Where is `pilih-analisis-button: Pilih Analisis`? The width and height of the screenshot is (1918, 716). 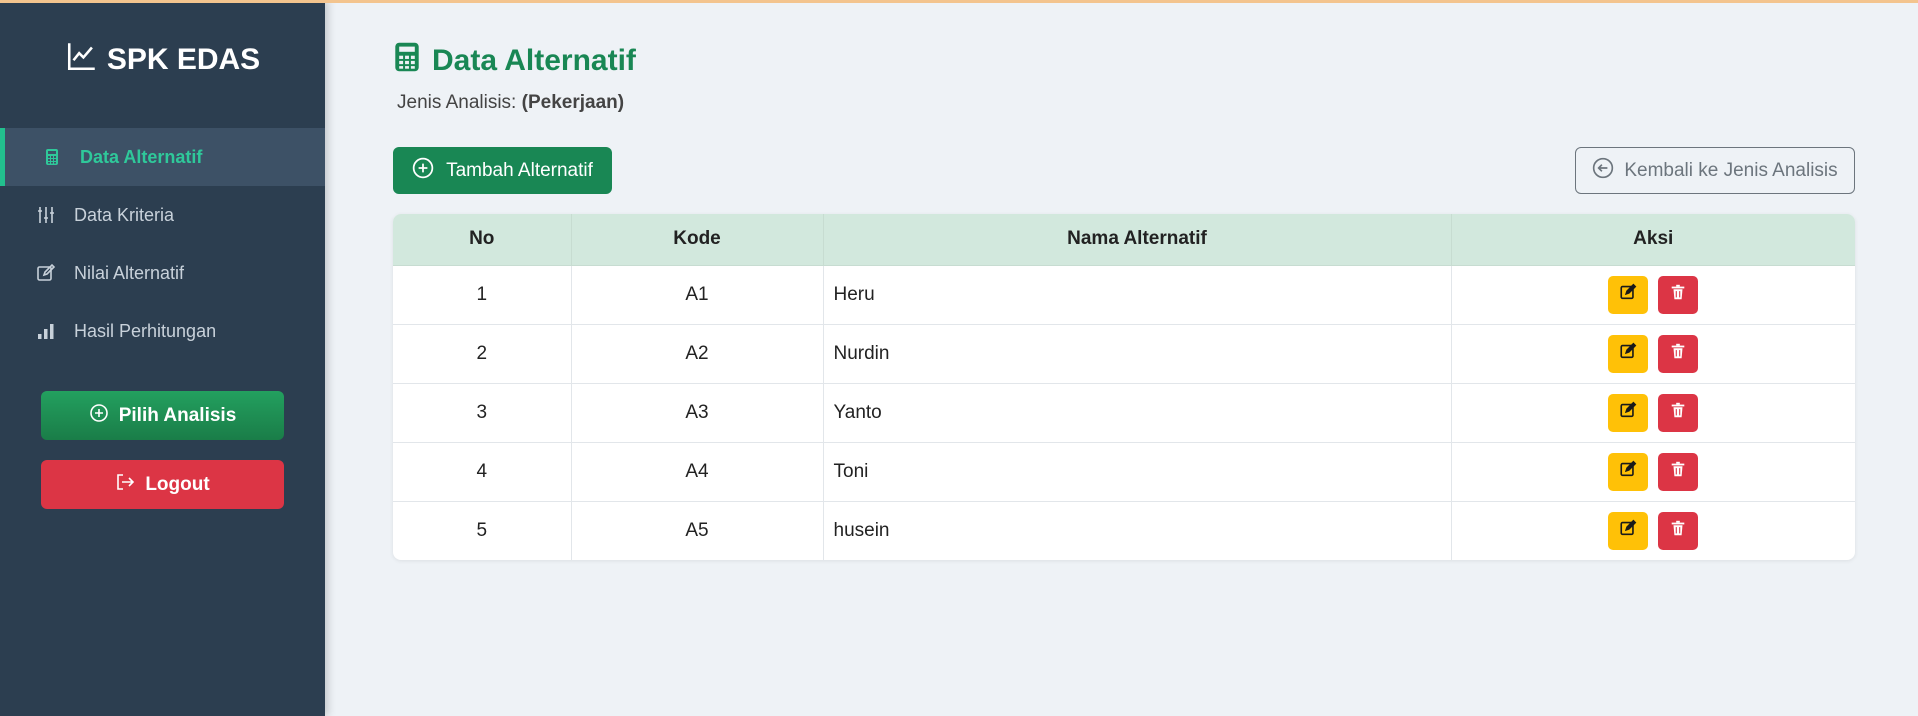
pilih-analisis-button: Pilih Analisis is located at coordinates (162, 415).